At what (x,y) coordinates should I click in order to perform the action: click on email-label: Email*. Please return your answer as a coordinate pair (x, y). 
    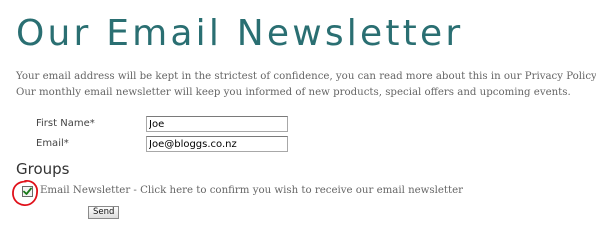
    Looking at the image, I should click on (52, 143).